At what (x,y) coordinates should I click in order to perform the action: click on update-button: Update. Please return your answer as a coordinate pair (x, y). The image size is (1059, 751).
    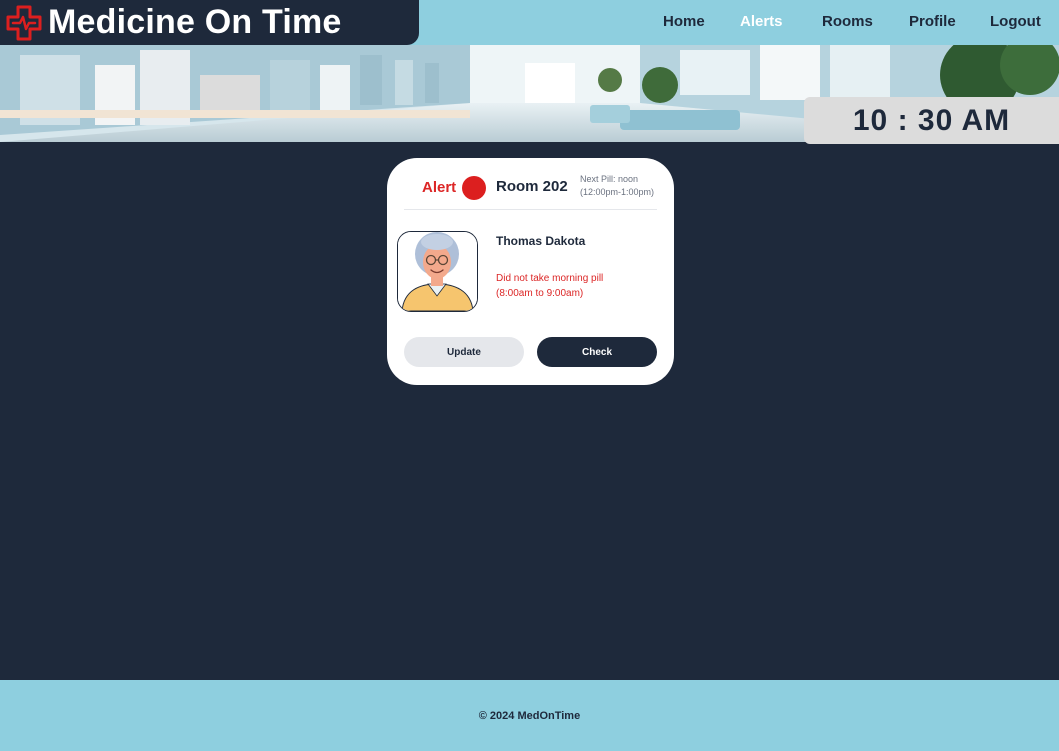
    Looking at the image, I should click on (464, 352).